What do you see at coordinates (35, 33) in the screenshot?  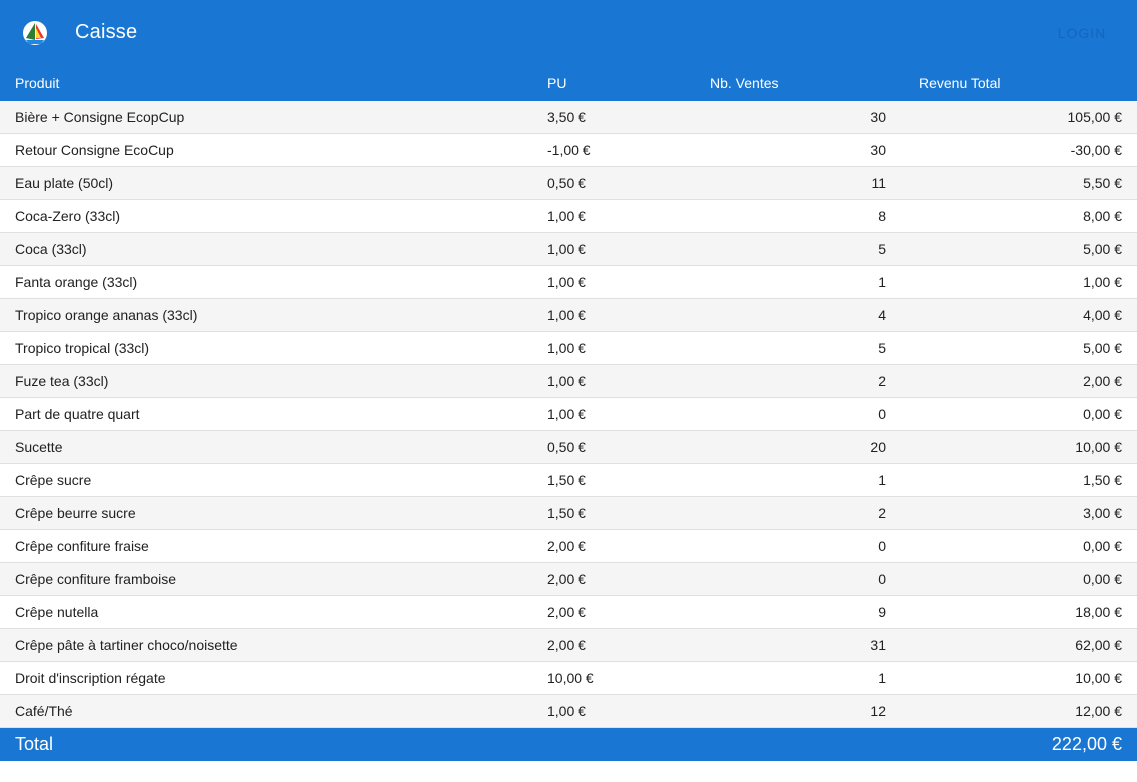 I see `sailboat-icon` at bounding box center [35, 33].